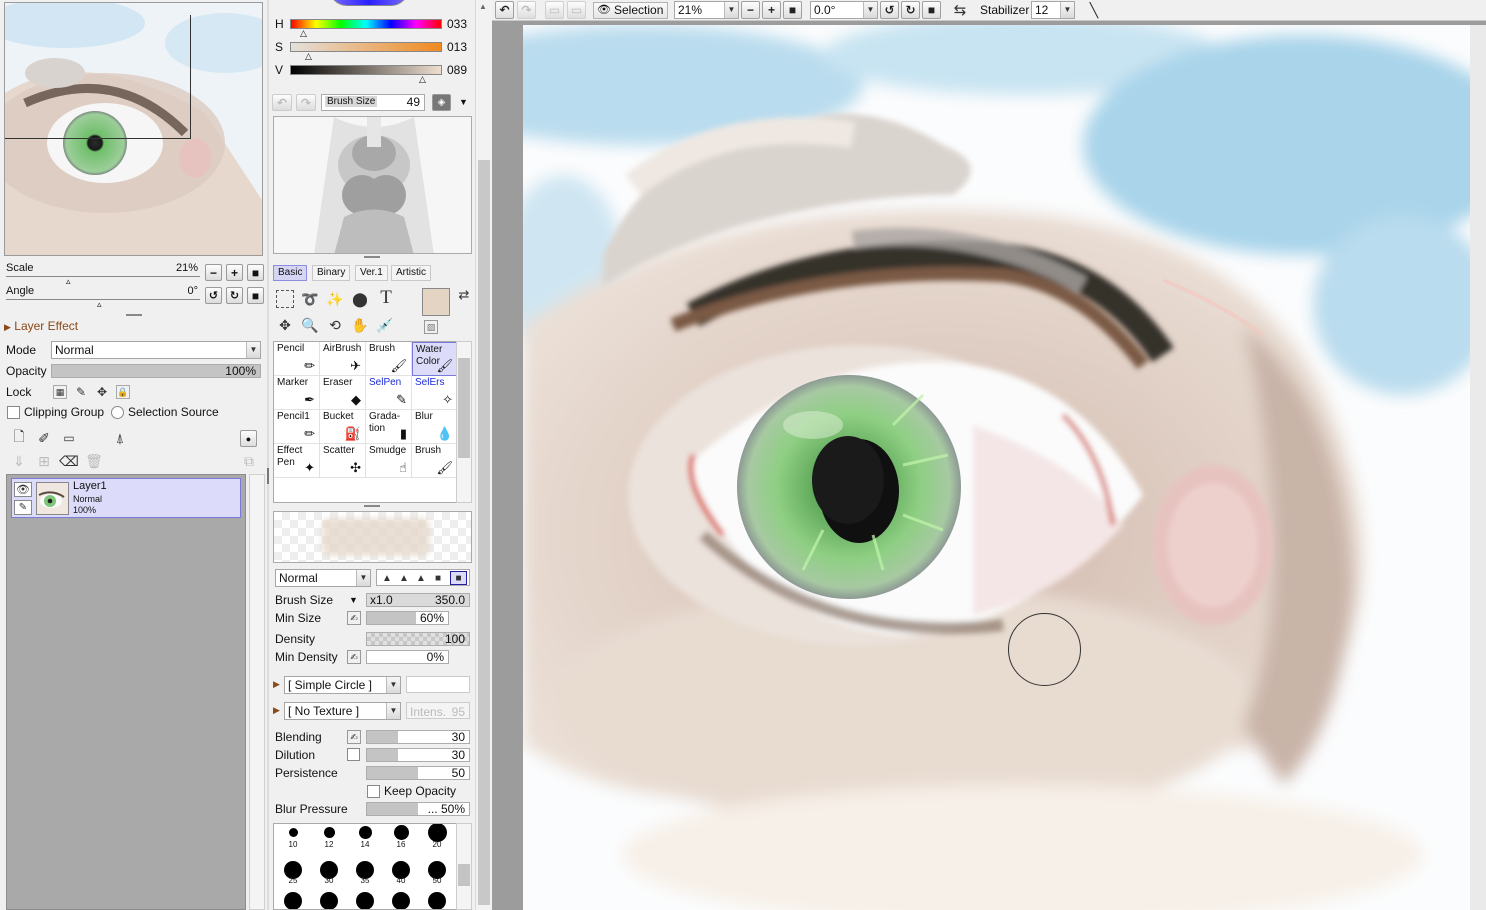 This screenshot has height=910, width=1486. I want to click on tip-square-icon: ■, so click(438, 578).